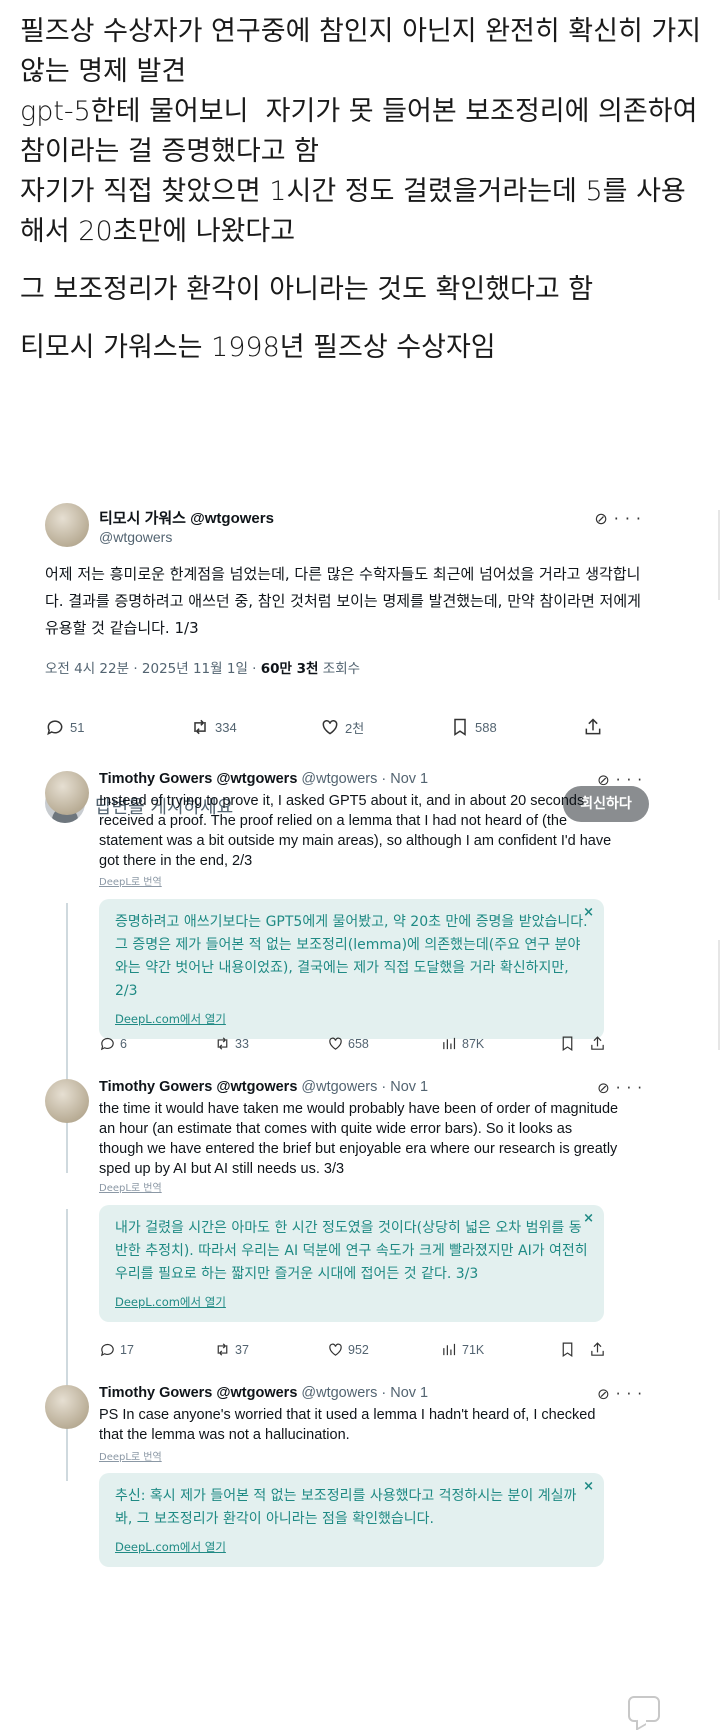 This screenshot has width=720, height=1730. I want to click on like-button: 2천, so click(342, 727).